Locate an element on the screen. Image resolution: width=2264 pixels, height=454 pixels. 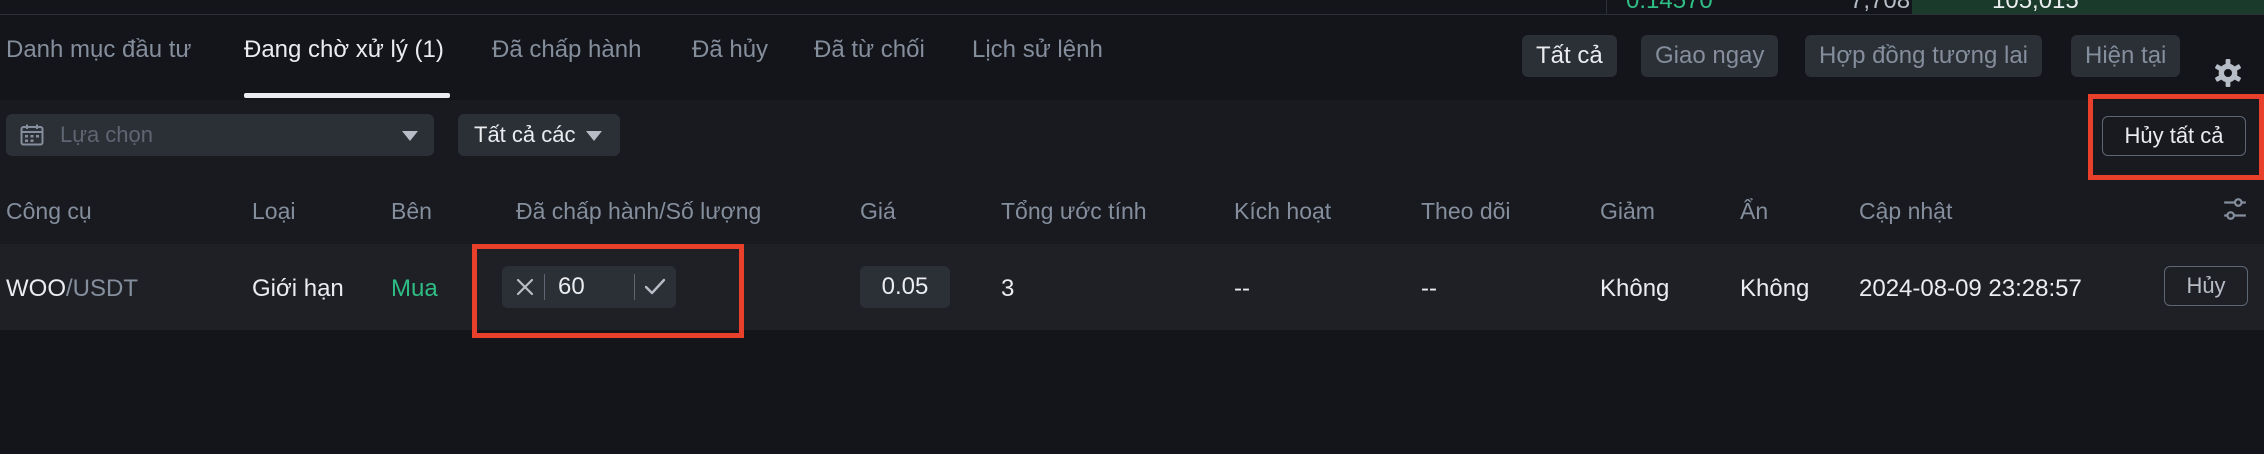
tab-pending: Đang chờ xử lý (1) is located at coordinates (344, 50).